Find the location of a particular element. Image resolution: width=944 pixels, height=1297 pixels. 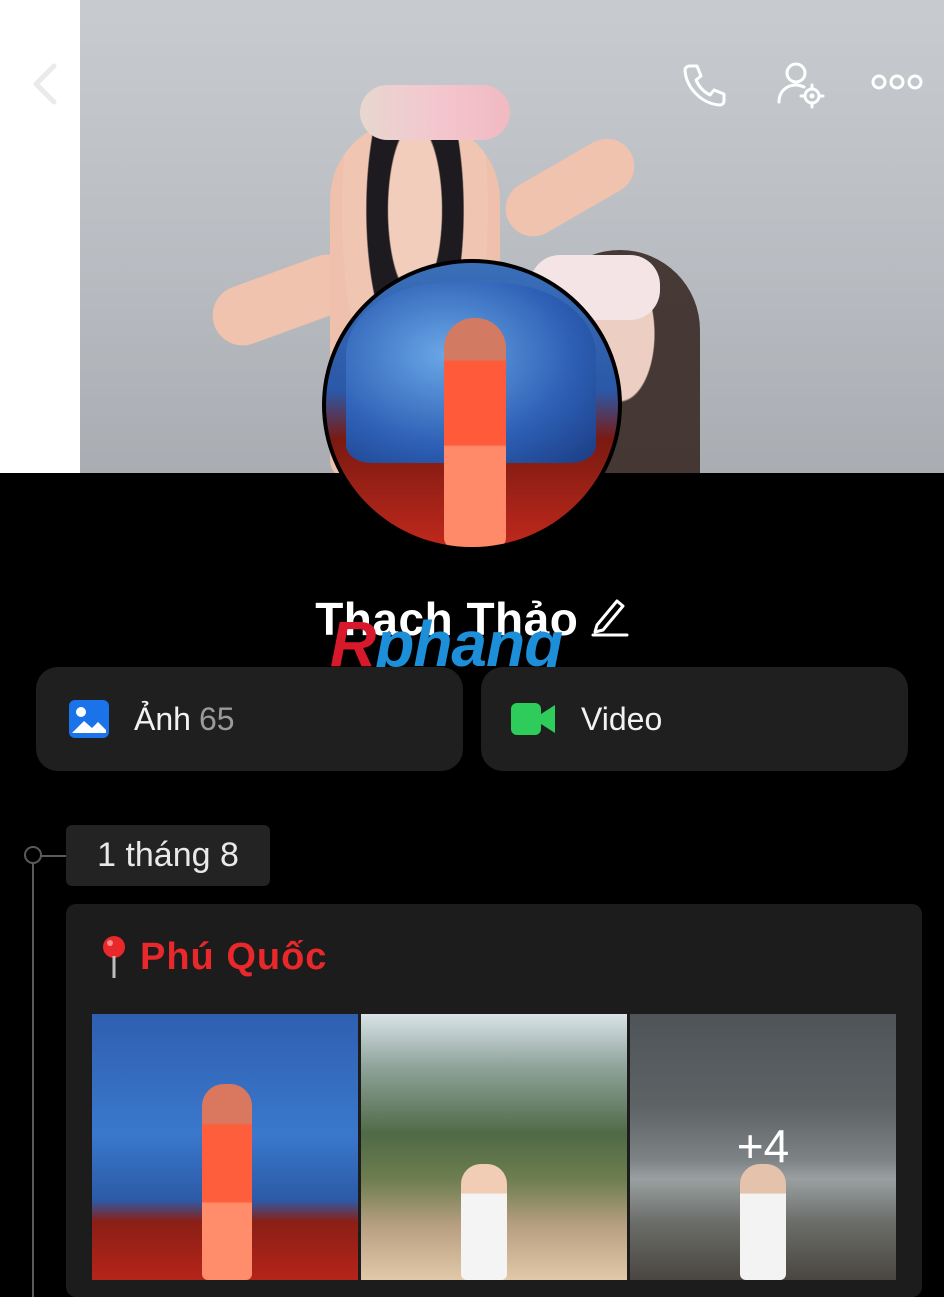

post-location: Phú Quốc is located at coordinates (212, 957).